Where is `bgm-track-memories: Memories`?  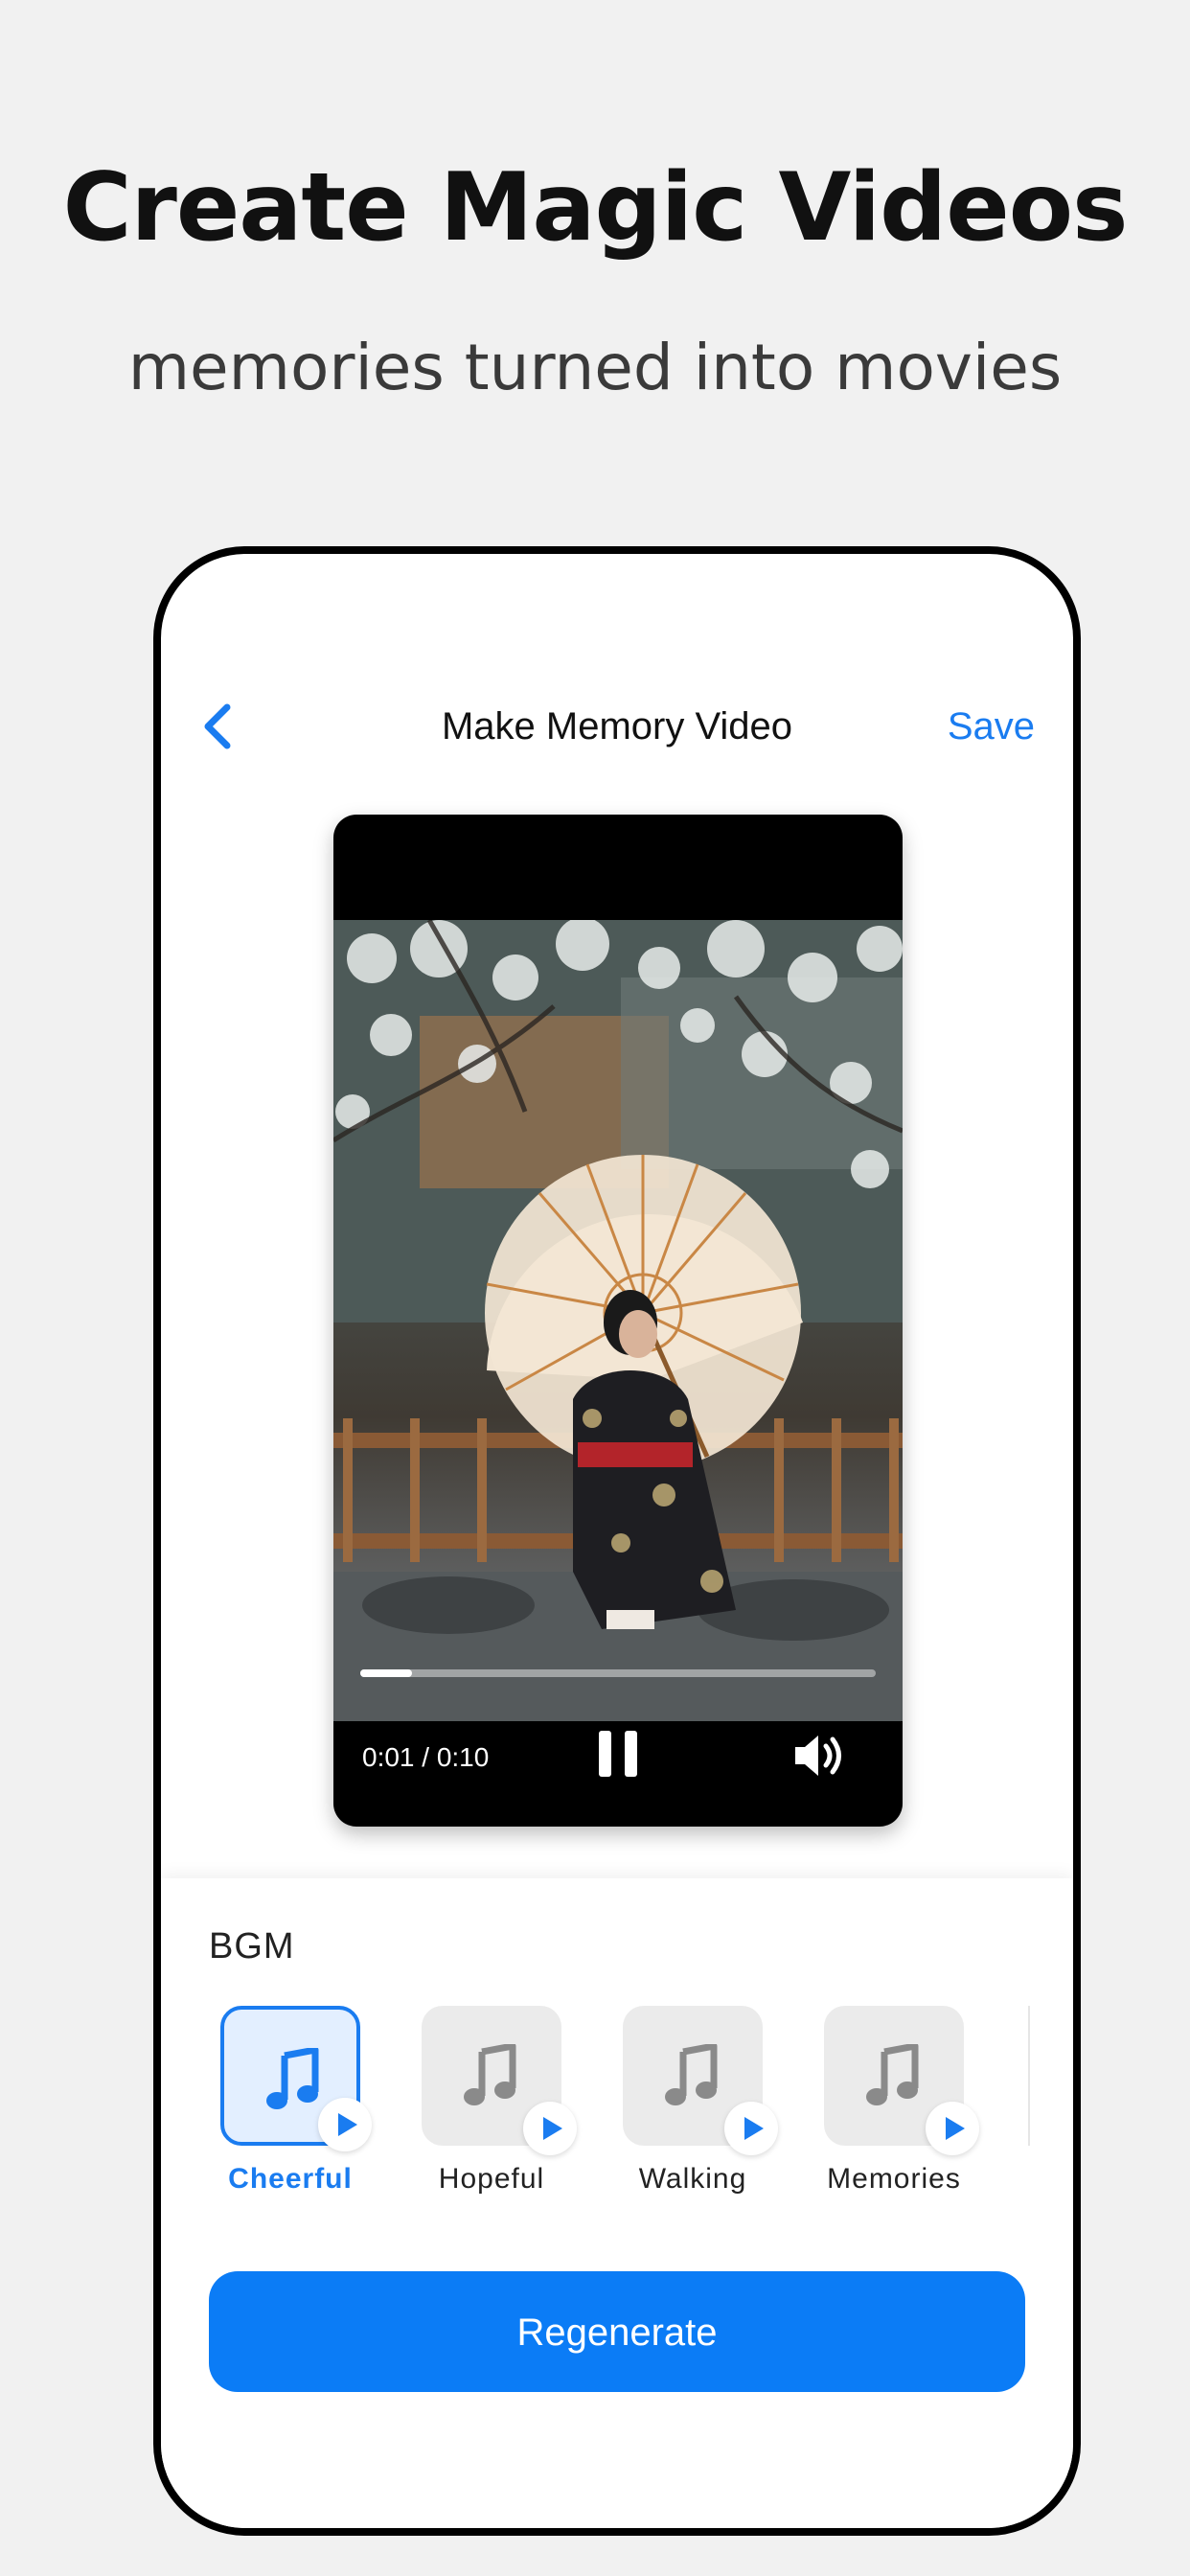 bgm-track-memories: Memories is located at coordinates (902, 2101).